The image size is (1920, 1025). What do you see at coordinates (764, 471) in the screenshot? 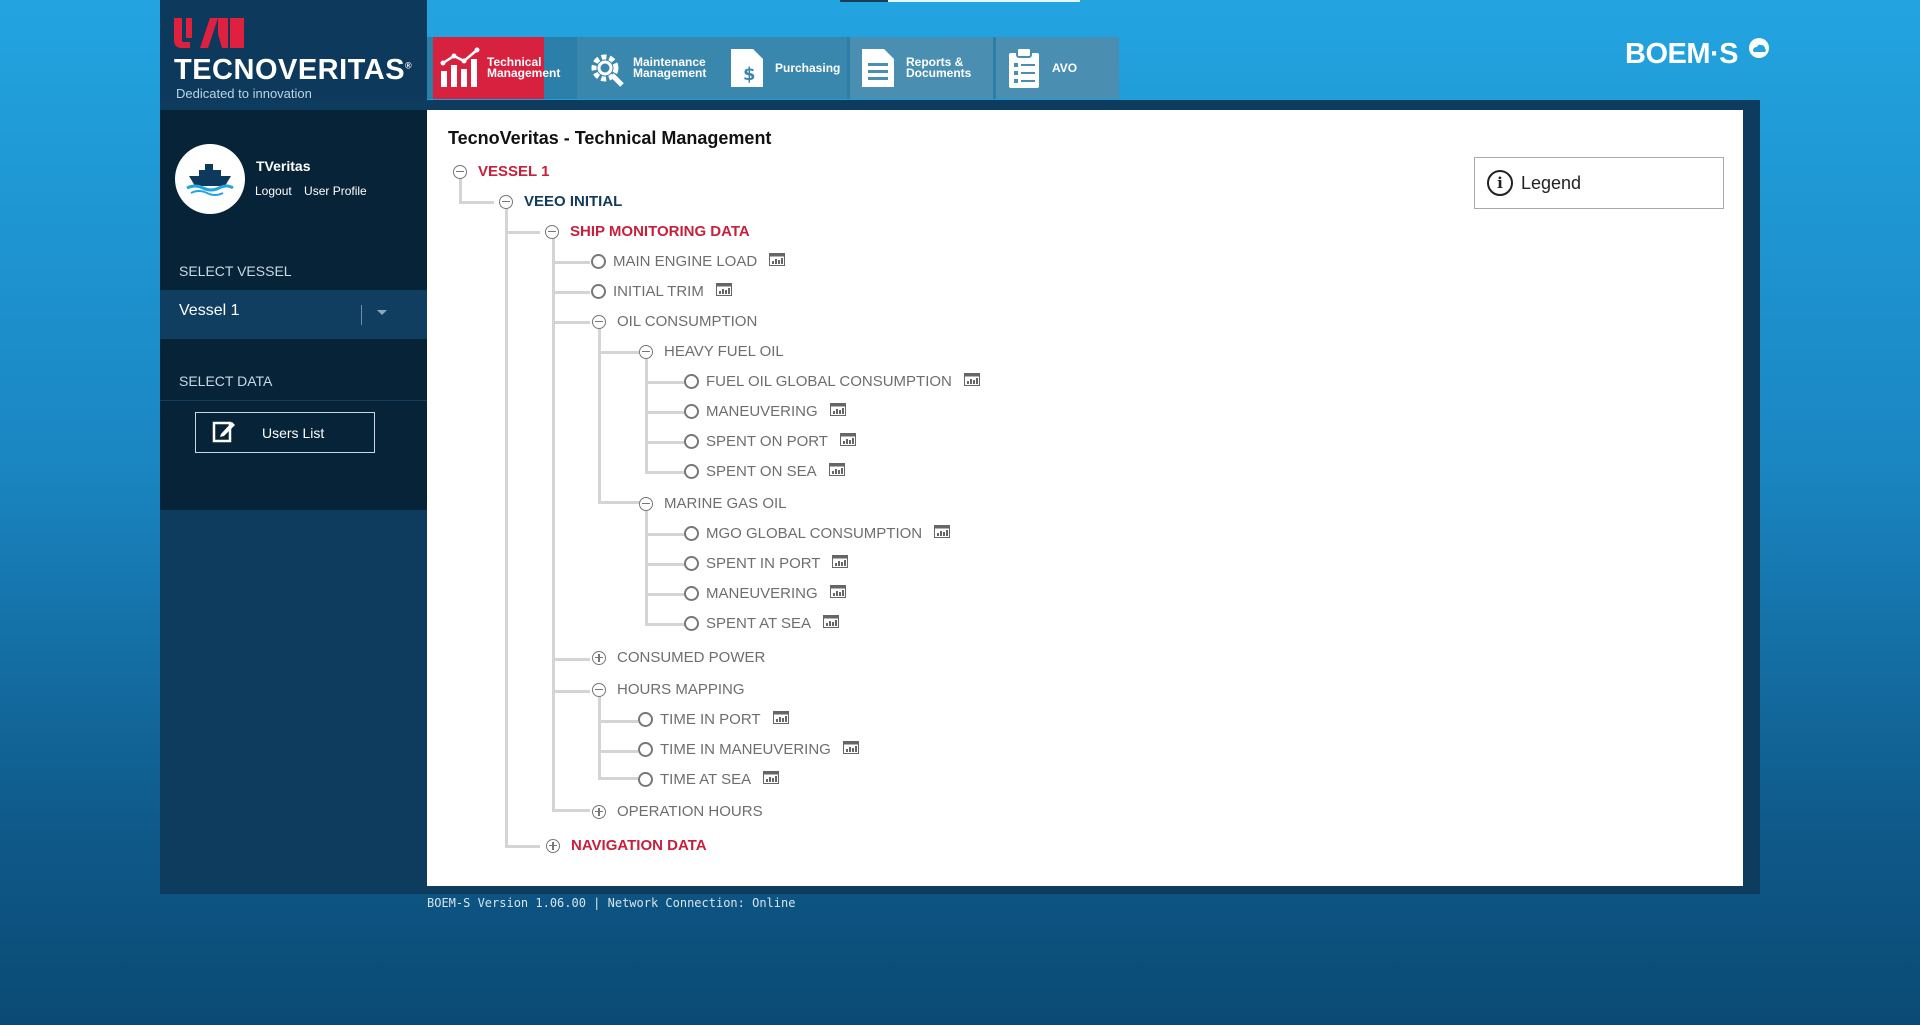
I see `tree-node-hfo-spent-on-sea: SPENT ON SEA` at bounding box center [764, 471].